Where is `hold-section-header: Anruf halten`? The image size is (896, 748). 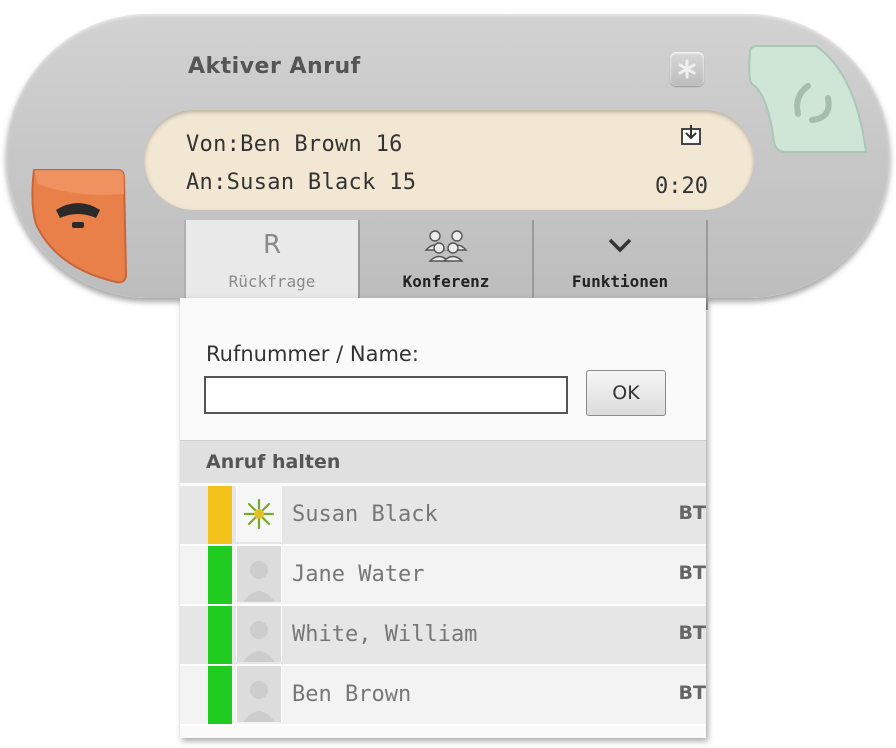
hold-section-header: Anruf halten is located at coordinates (443, 461).